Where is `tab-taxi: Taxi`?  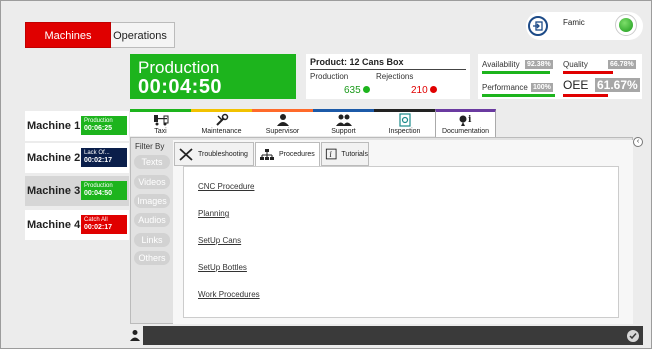 tab-taxi: Taxi is located at coordinates (160, 122).